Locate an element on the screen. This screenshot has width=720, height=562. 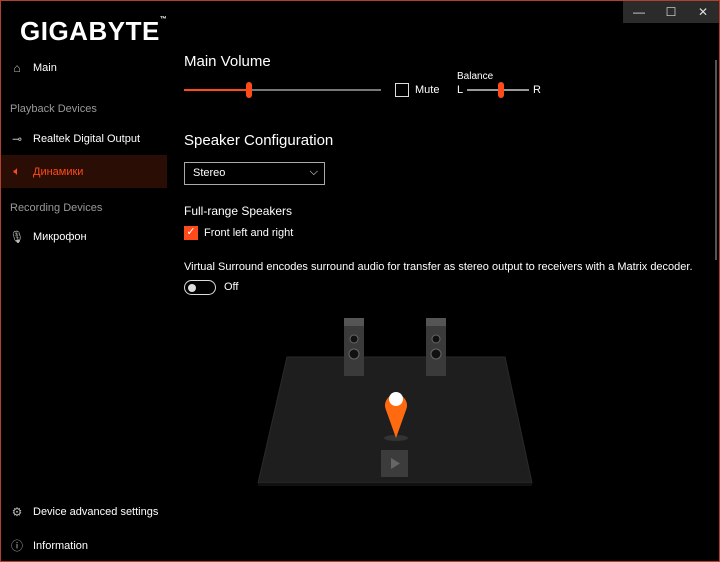
close-button: ✕ is located at coordinates (703, 12).